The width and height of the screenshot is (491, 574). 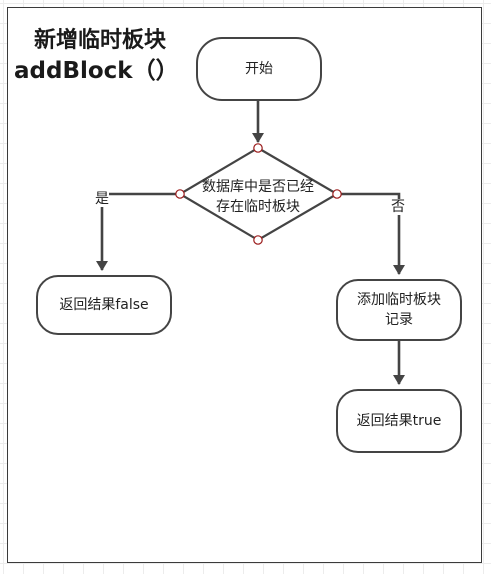 What do you see at coordinates (258, 148) in the screenshot?
I see `connection-point-top` at bounding box center [258, 148].